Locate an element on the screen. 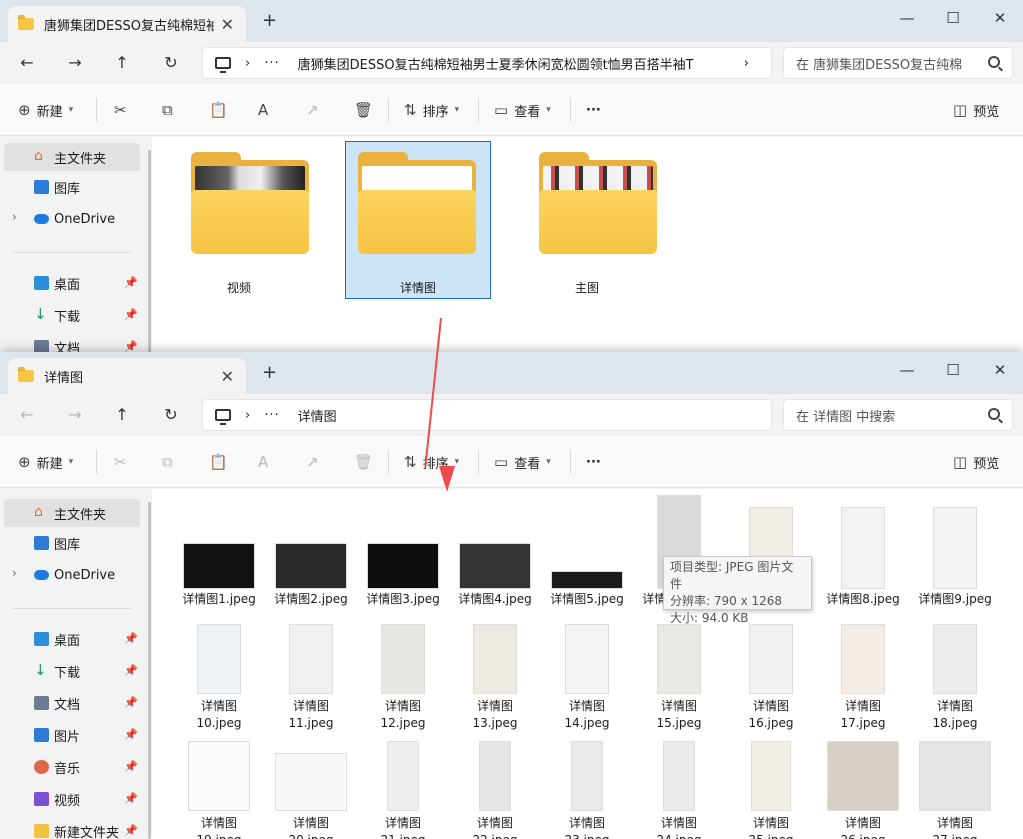 The width and height of the screenshot is (1023, 839). file-item: 详情图 10.jpeg is located at coordinates (219, 671).